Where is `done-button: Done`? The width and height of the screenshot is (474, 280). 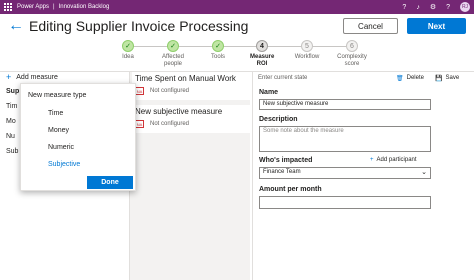
done-button: Done is located at coordinates (110, 182).